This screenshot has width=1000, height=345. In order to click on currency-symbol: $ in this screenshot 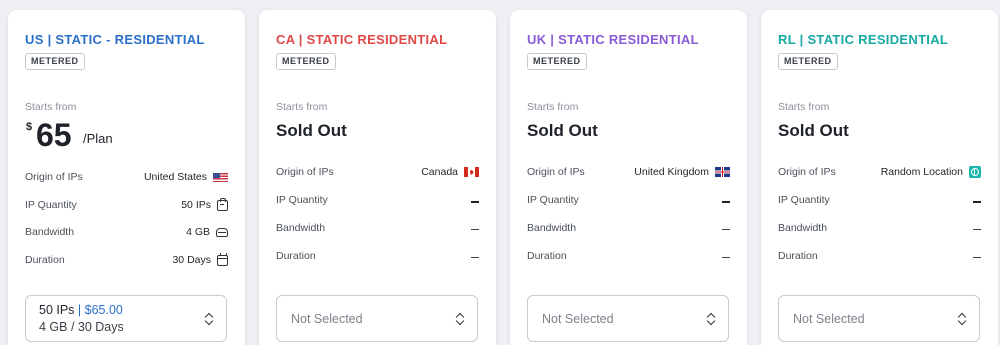, I will do `click(29, 127)`.